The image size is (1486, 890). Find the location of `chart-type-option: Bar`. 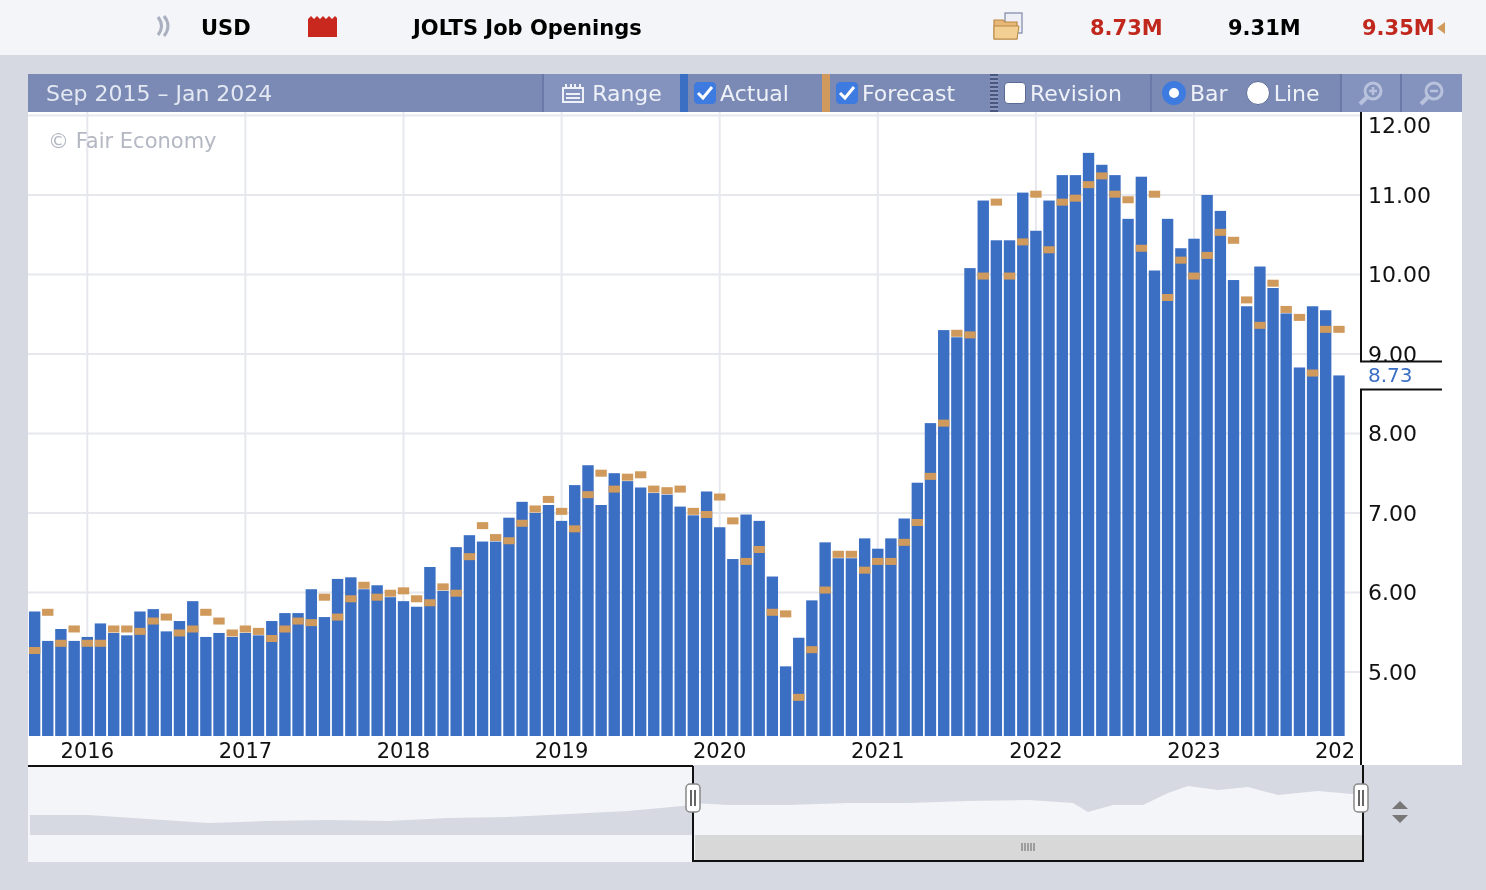

chart-type-option: Bar is located at coordinates (1195, 93).